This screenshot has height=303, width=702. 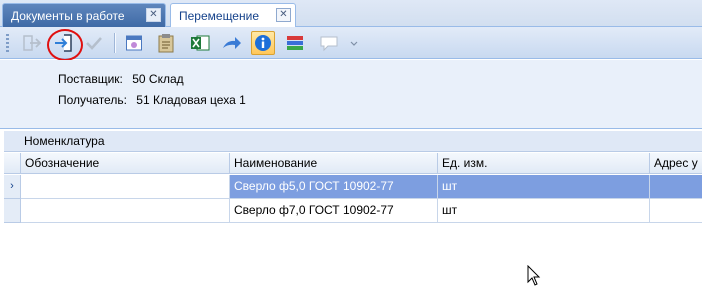 I want to click on export-button, so click(x=32, y=43).